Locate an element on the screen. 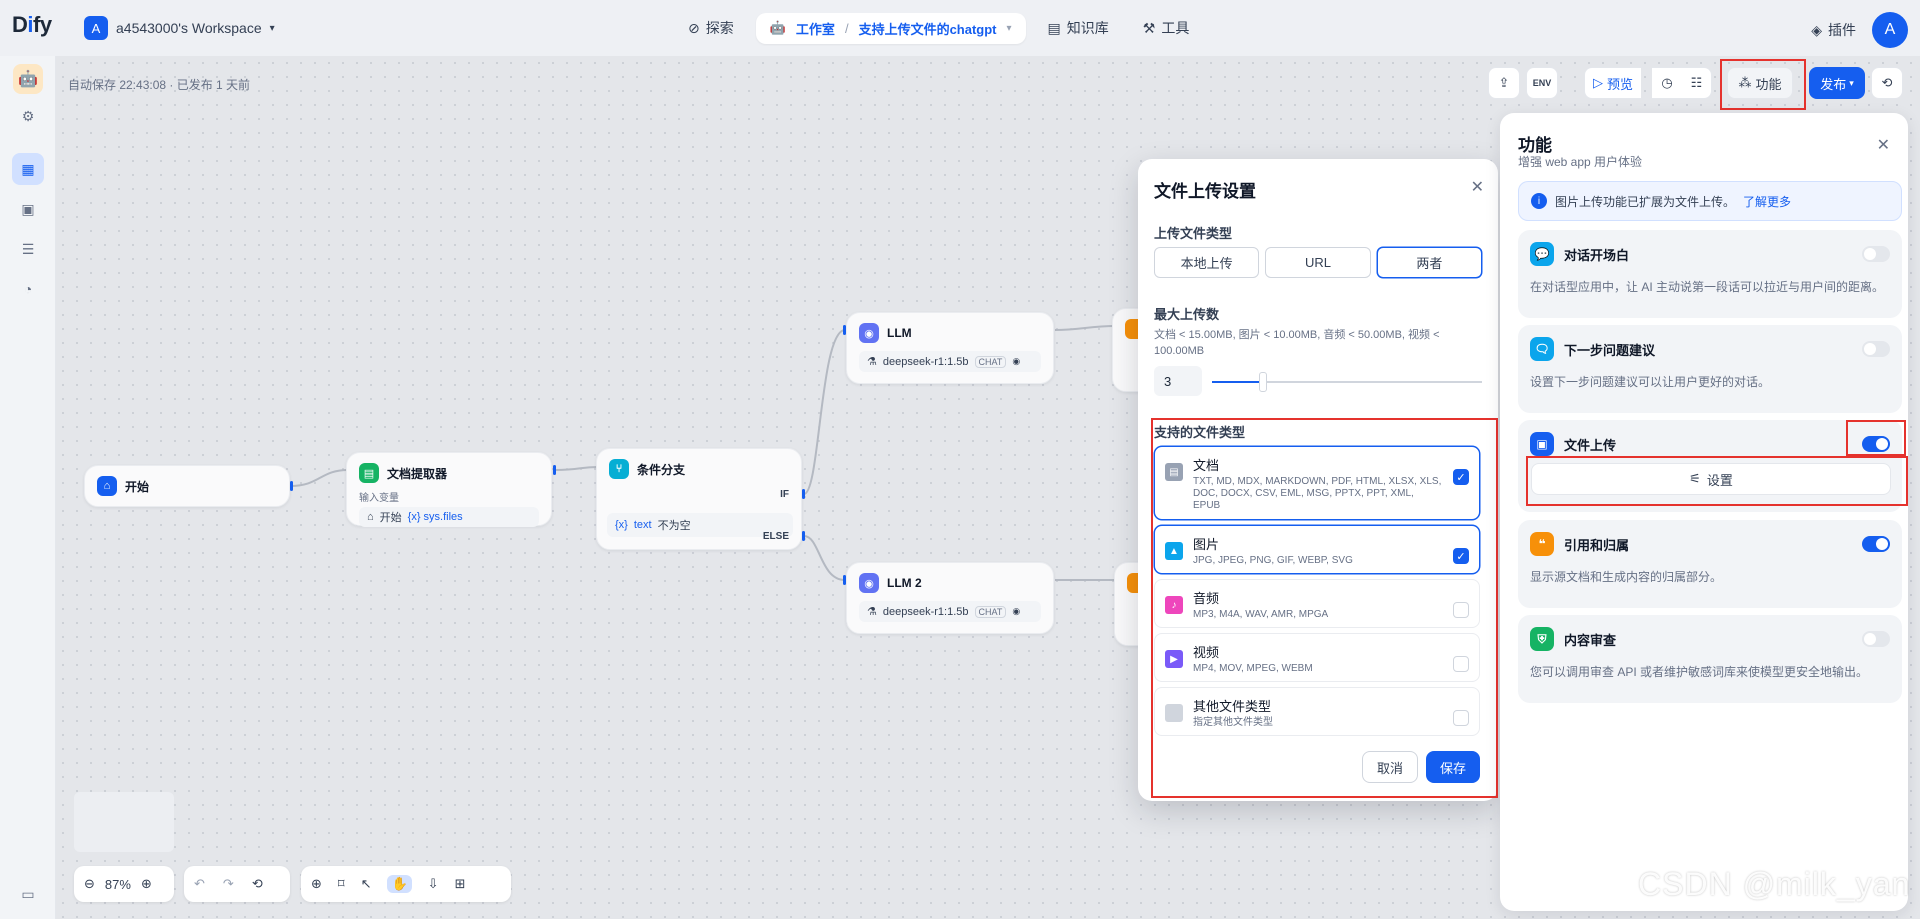 The width and height of the screenshot is (1920, 919). zoom-out-icon: ⊖ is located at coordinates (89, 884).